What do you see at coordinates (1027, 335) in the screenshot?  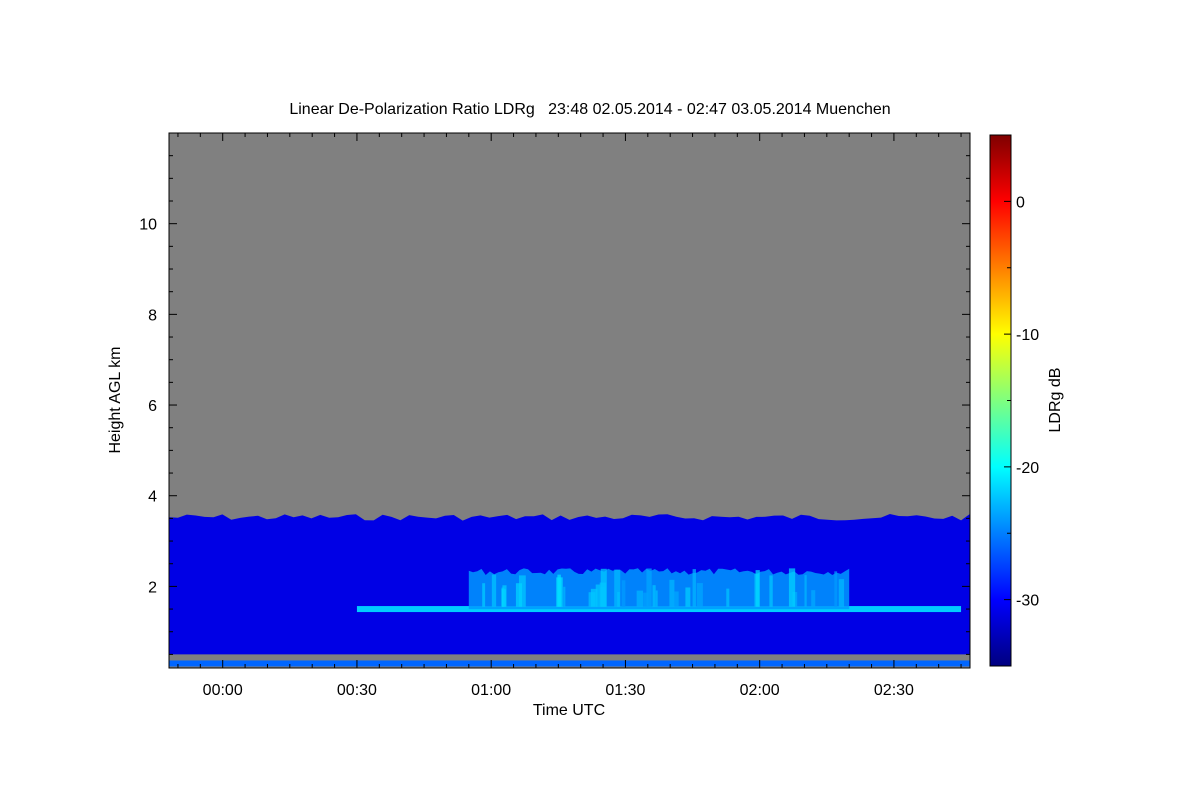 I see `colorbar-tick-label: -10` at bounding box center [1027, 335].